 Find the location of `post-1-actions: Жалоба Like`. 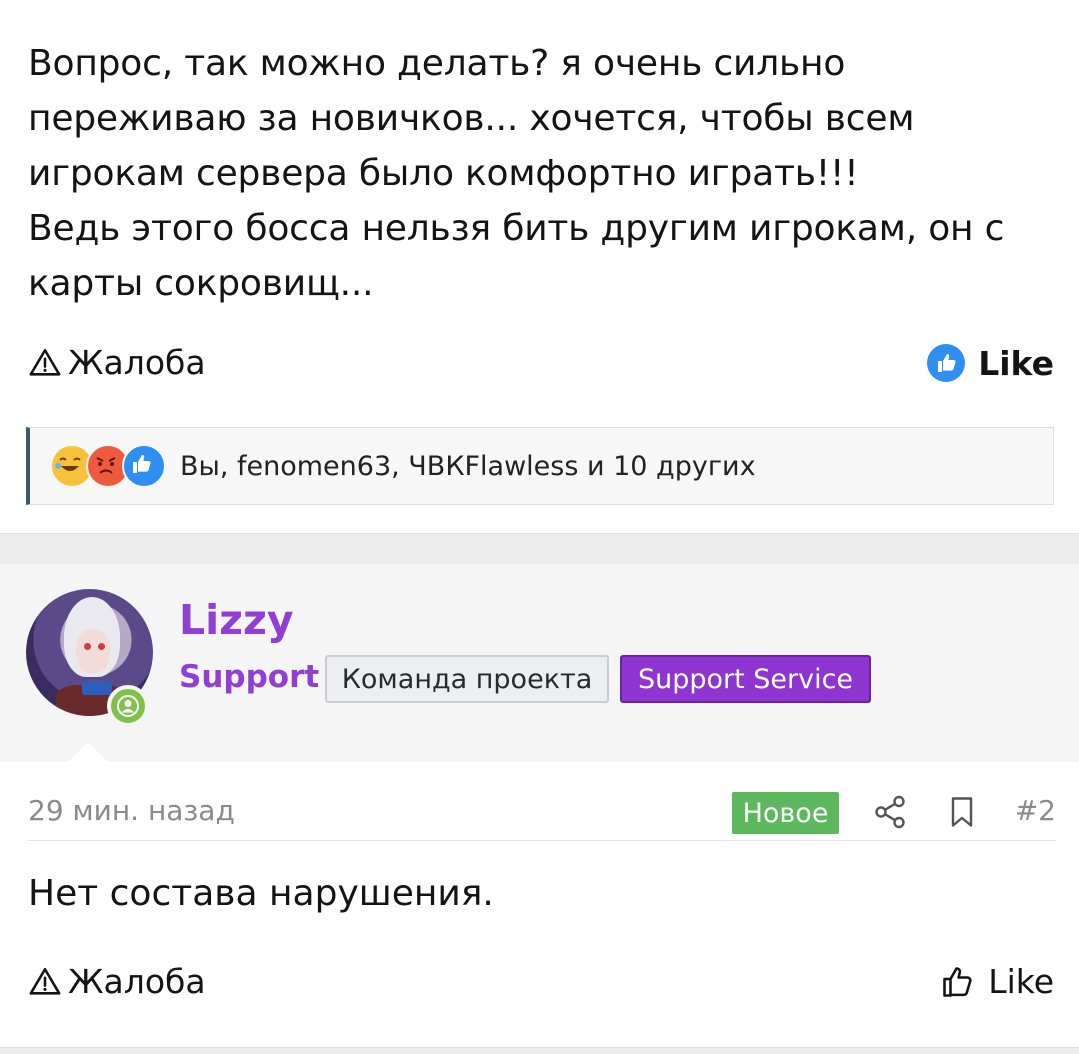

post-1-actions: Жалоба Like is located at coordinates (541, 368).